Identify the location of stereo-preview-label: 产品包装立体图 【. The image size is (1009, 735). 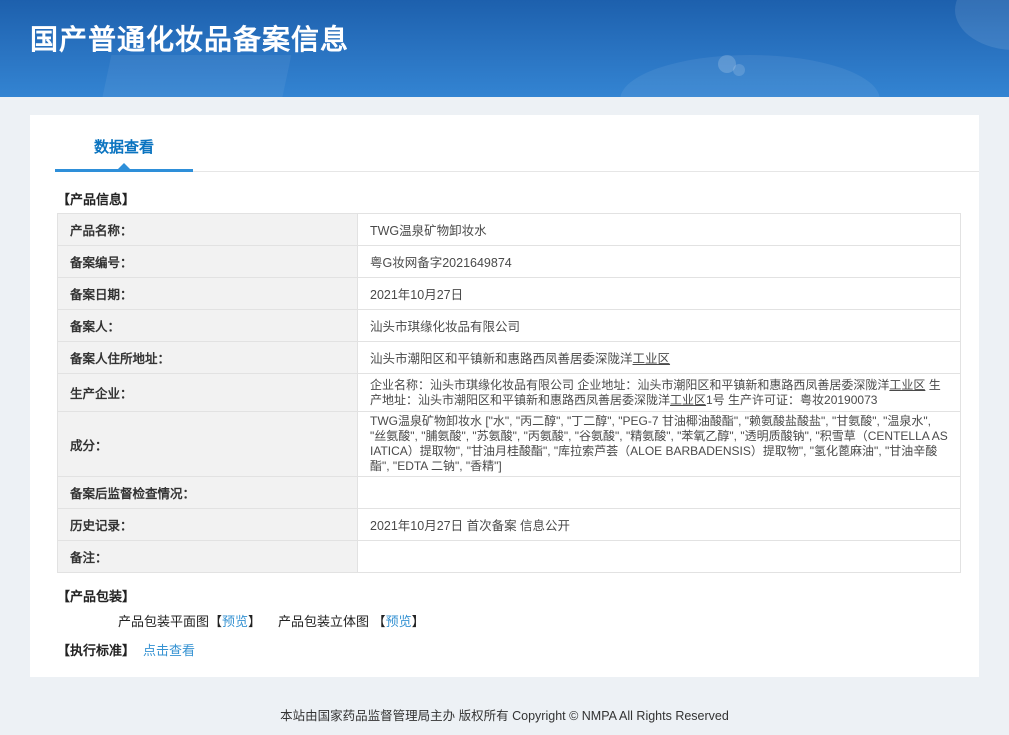
(332, 621).